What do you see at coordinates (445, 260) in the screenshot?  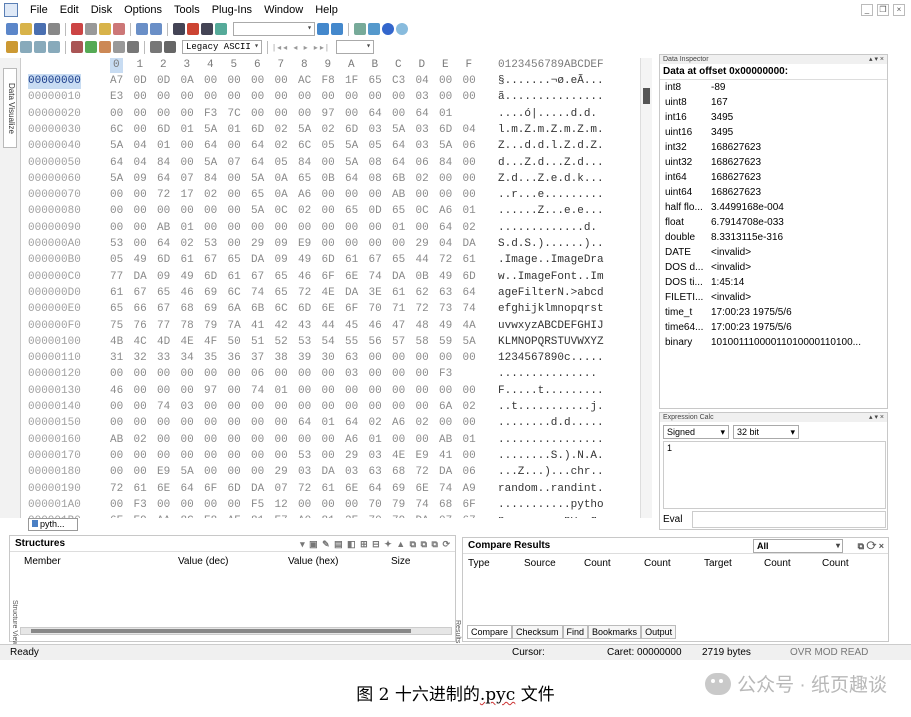 I see `hex-byte: 72` at bounding box center [445, 260].